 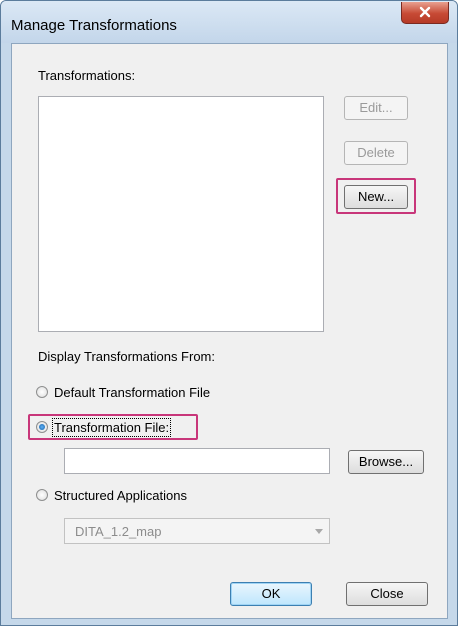 I want to click on close-button-label: Close, so click(x=387, y=593).